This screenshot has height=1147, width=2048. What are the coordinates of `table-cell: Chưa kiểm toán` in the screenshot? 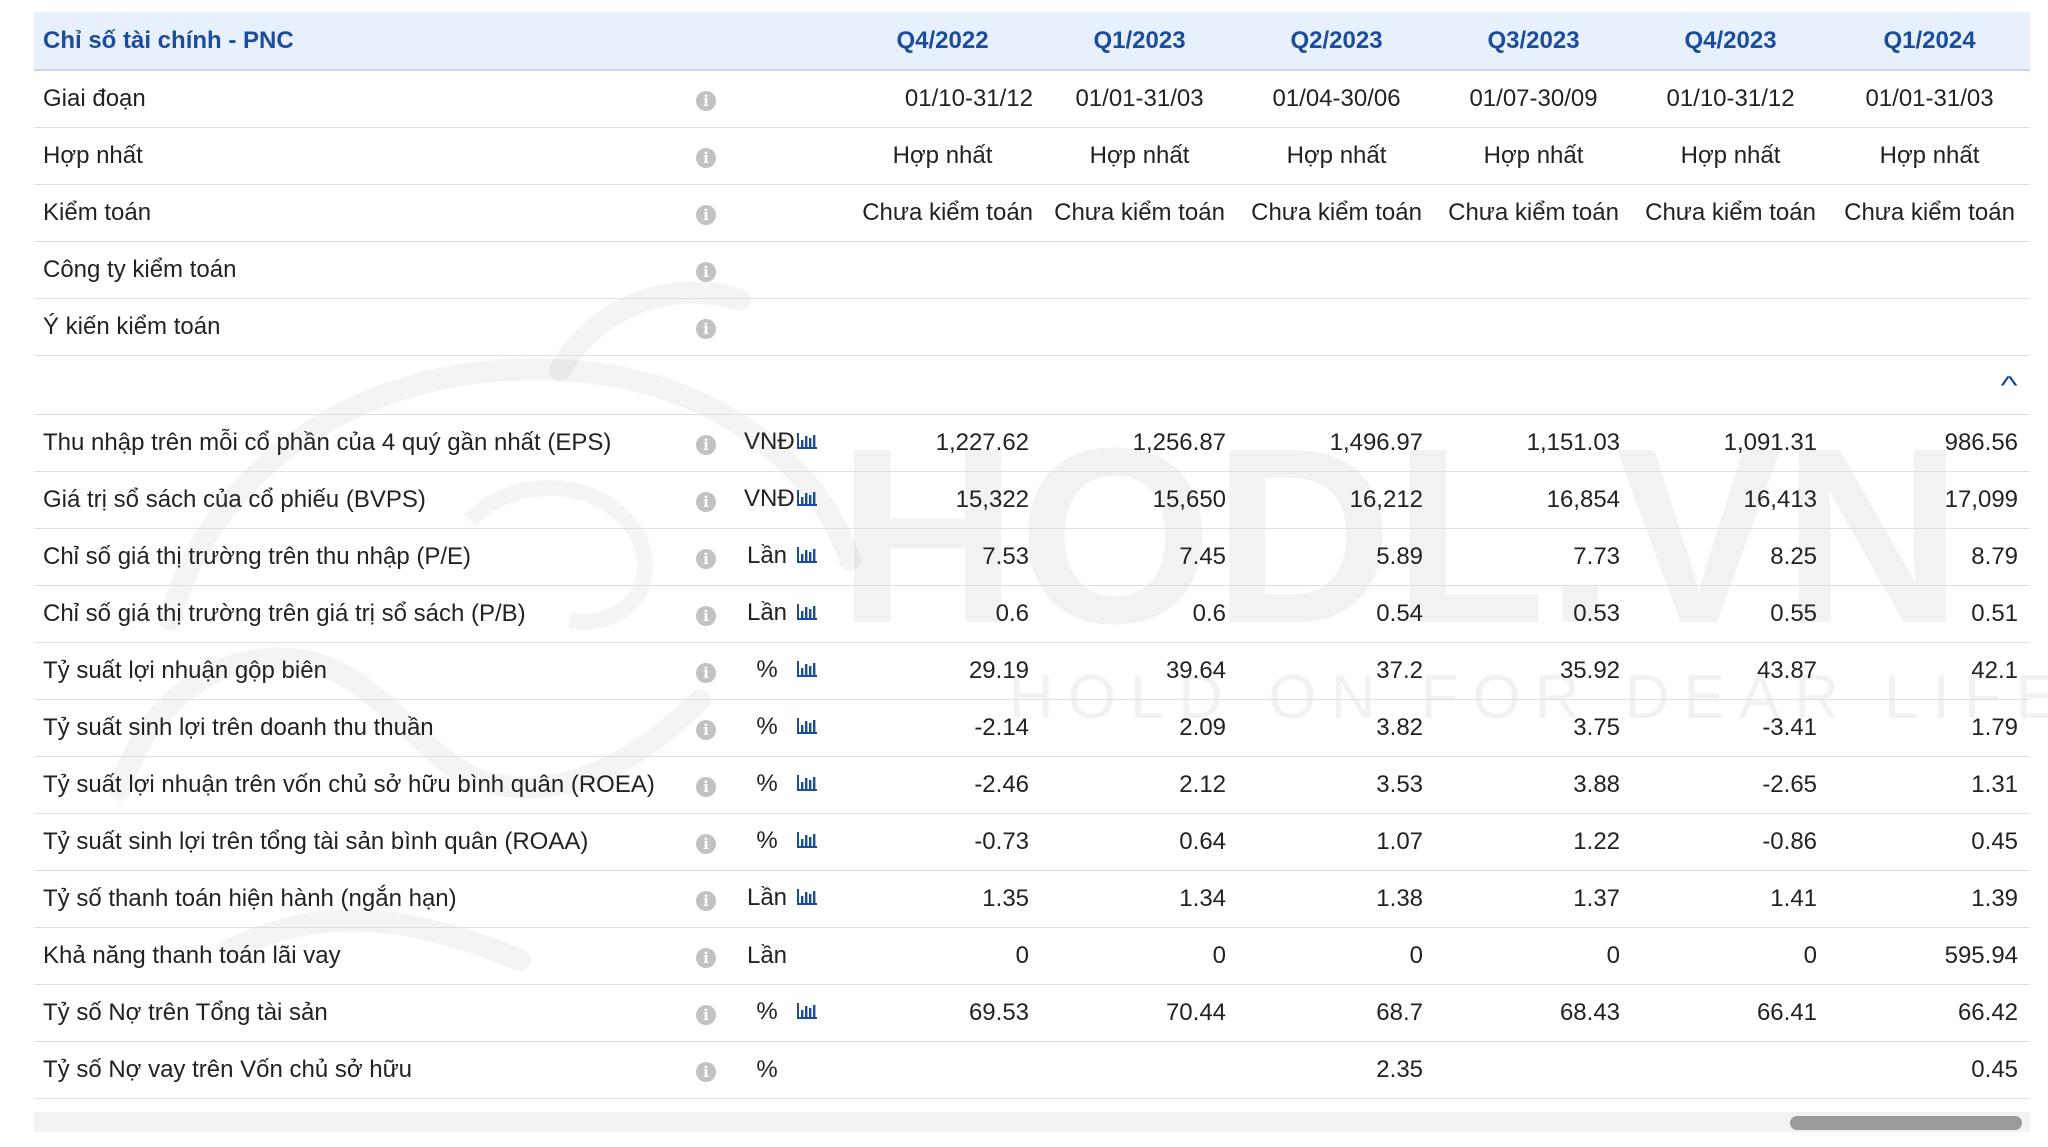 It's located at (1731, 213).